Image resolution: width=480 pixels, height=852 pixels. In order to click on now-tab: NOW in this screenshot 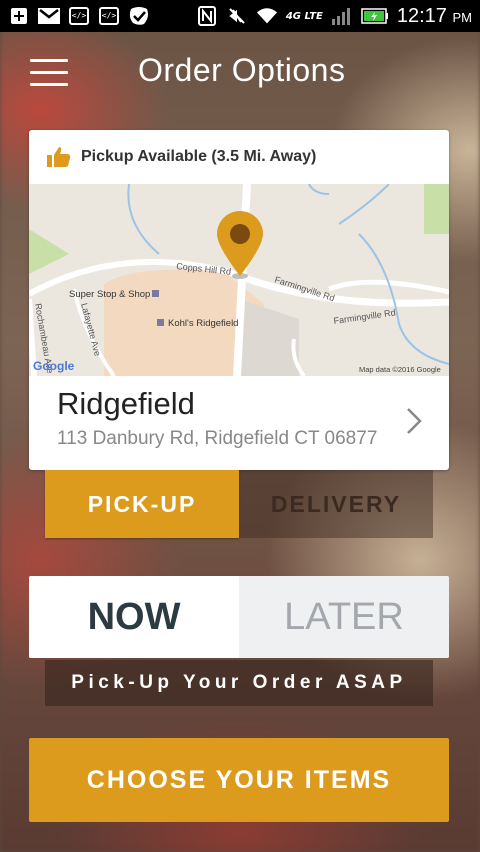, I will do `click(134, 617)`.